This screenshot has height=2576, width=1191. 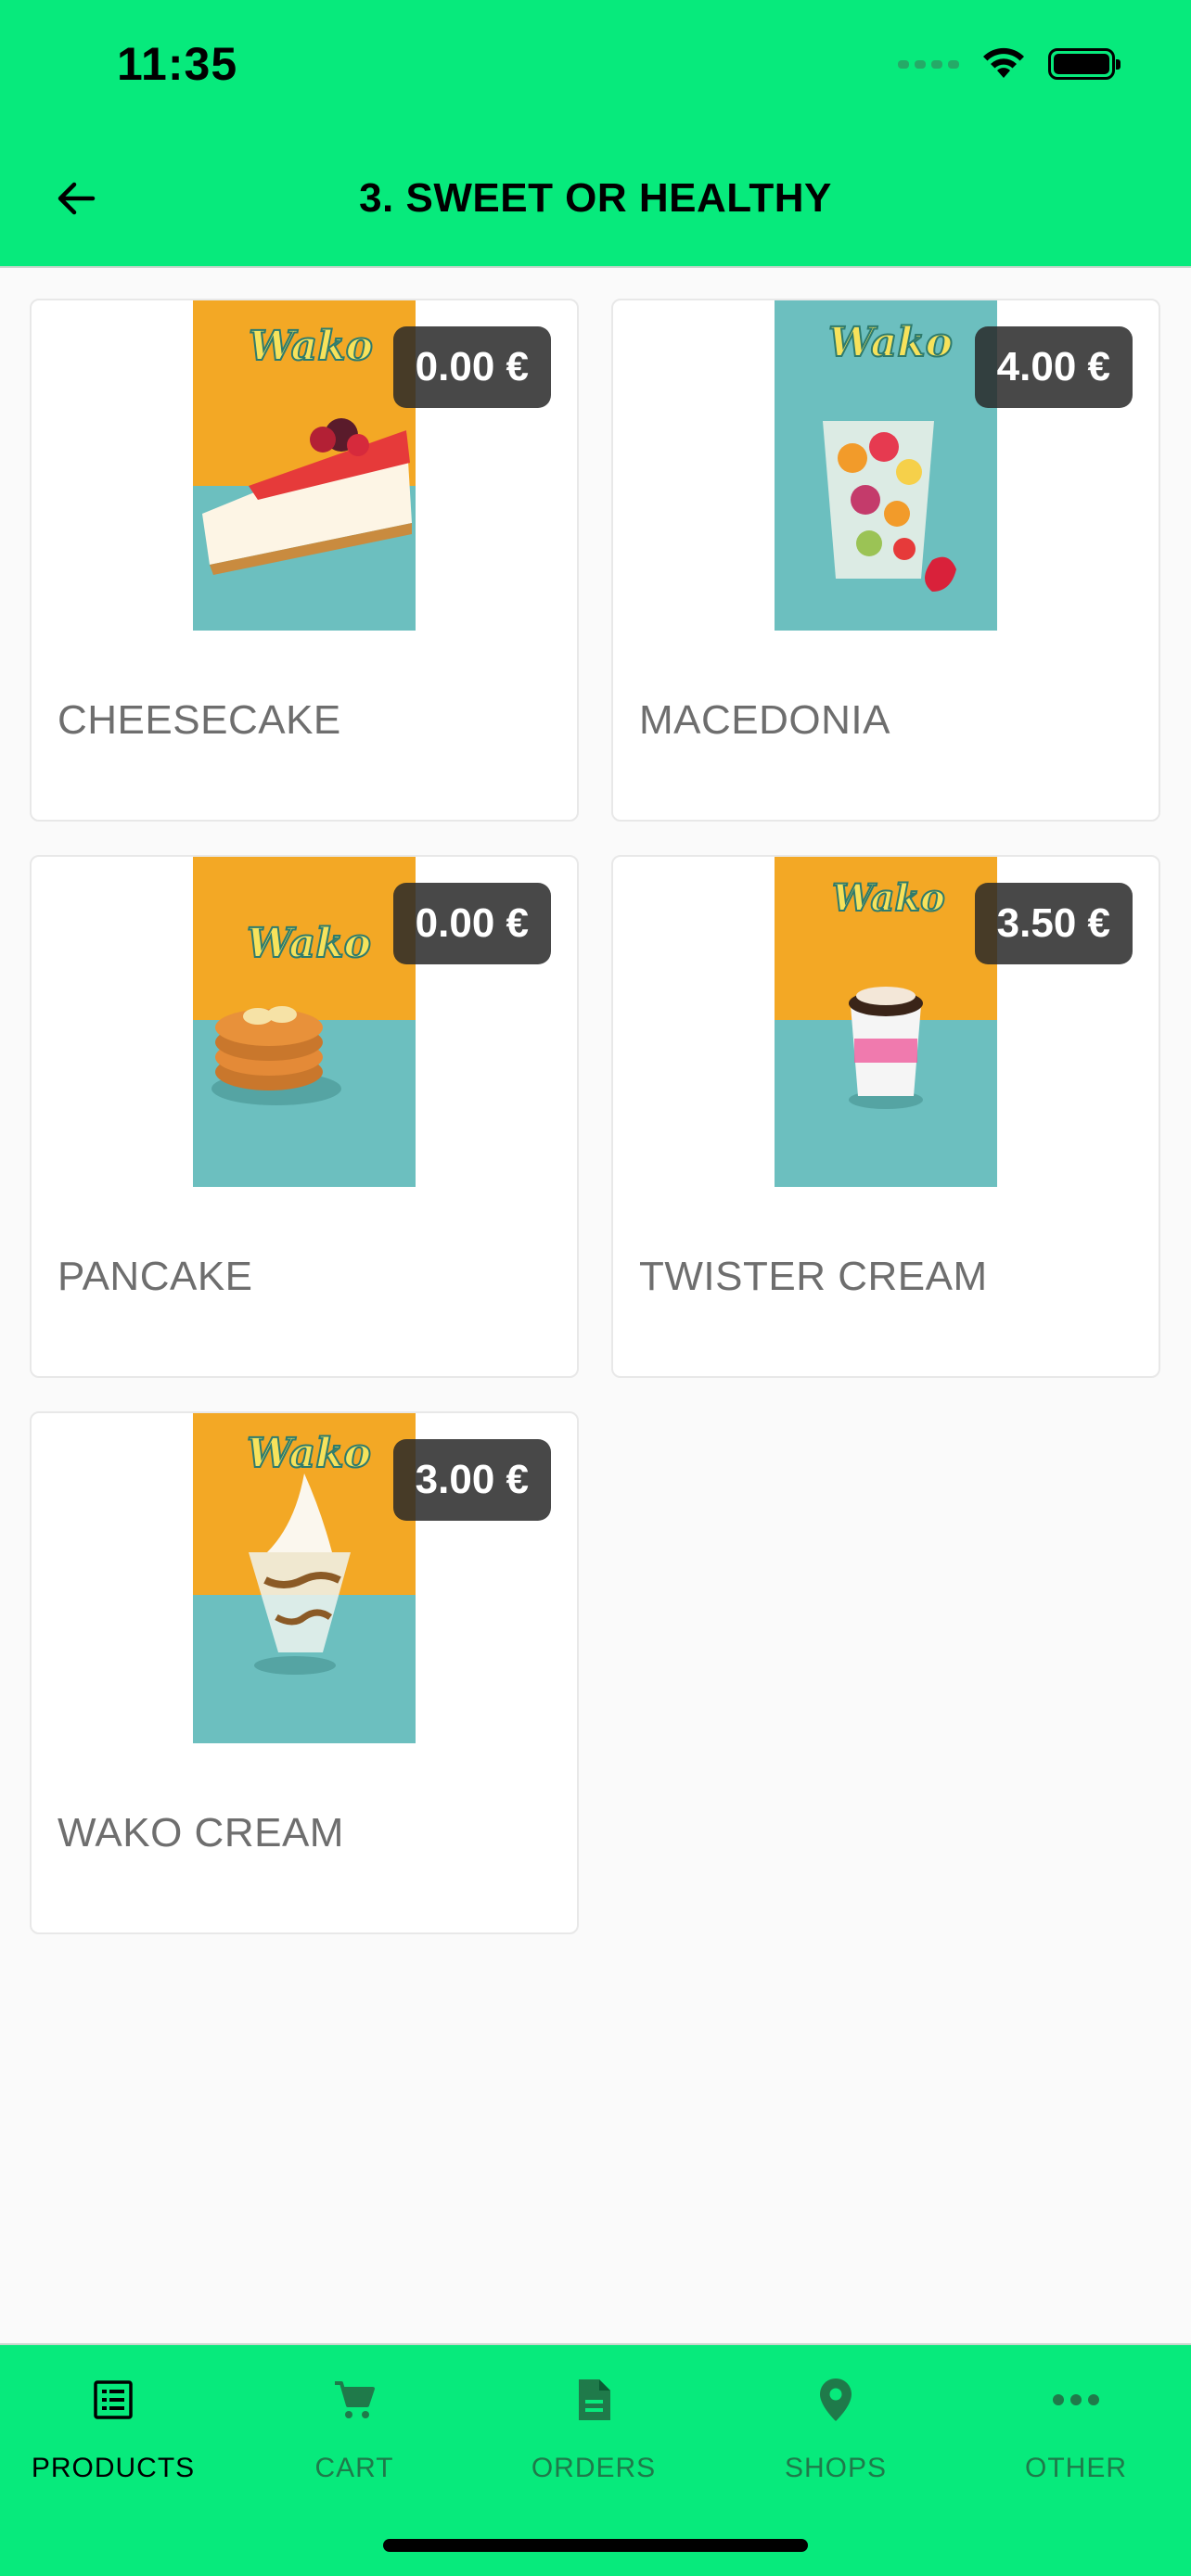 I want to click on price-badge: 4.00 €, so click(x=1053, y=367).